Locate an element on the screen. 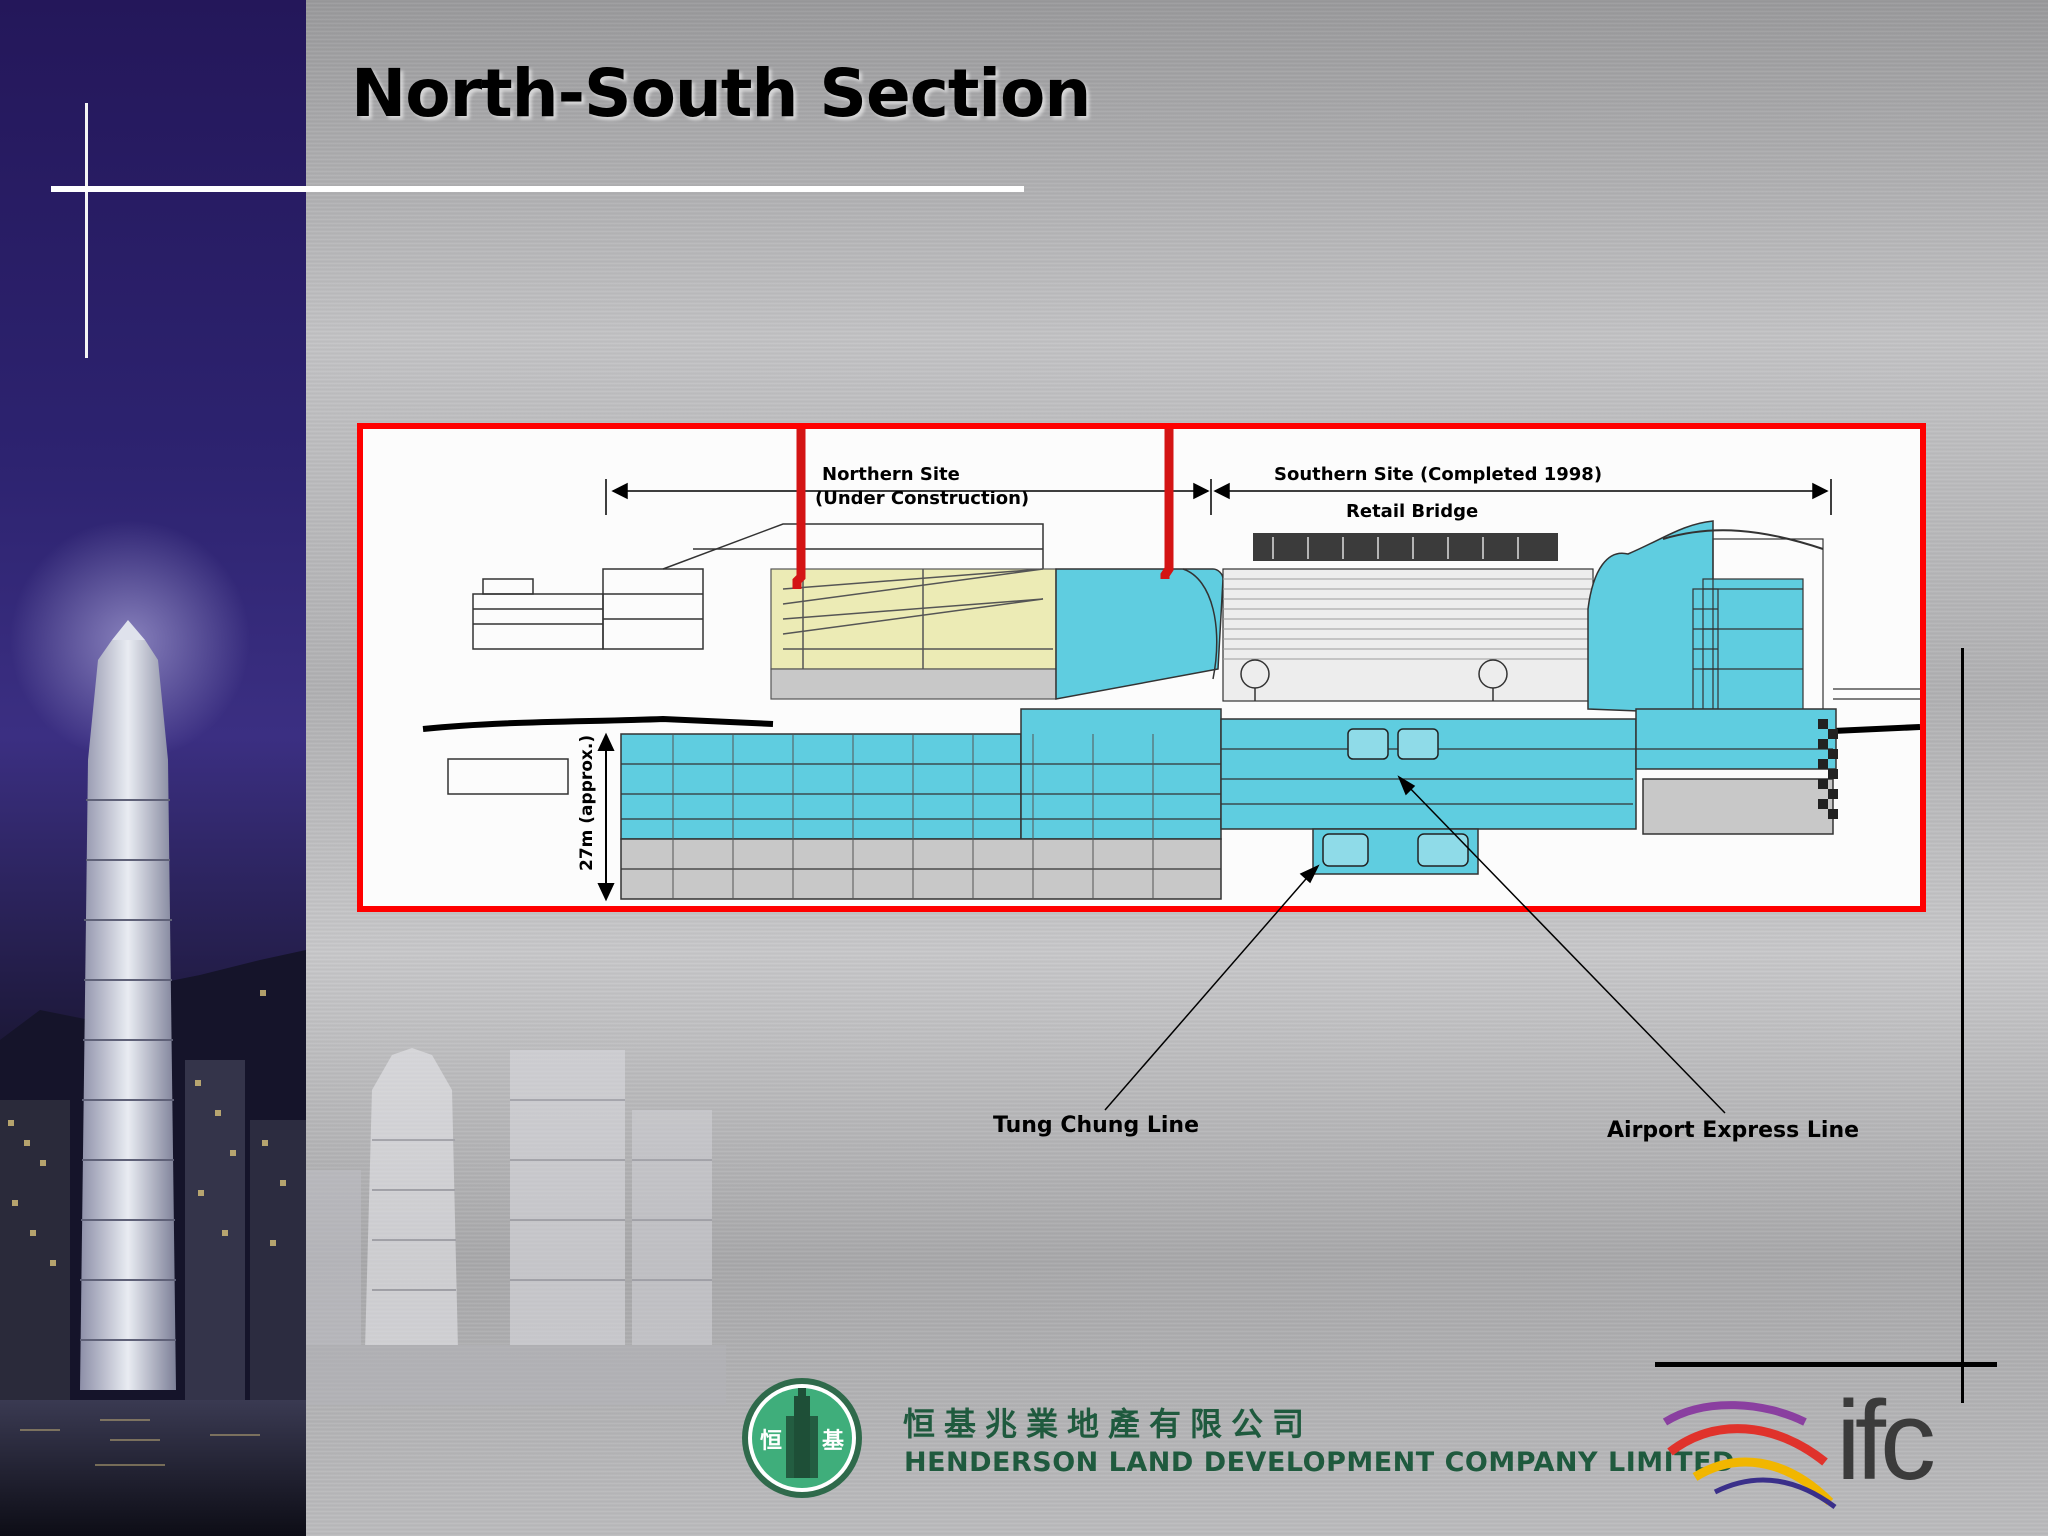  ifc-logo-swoosh is located at coordinates (1749, 1455).